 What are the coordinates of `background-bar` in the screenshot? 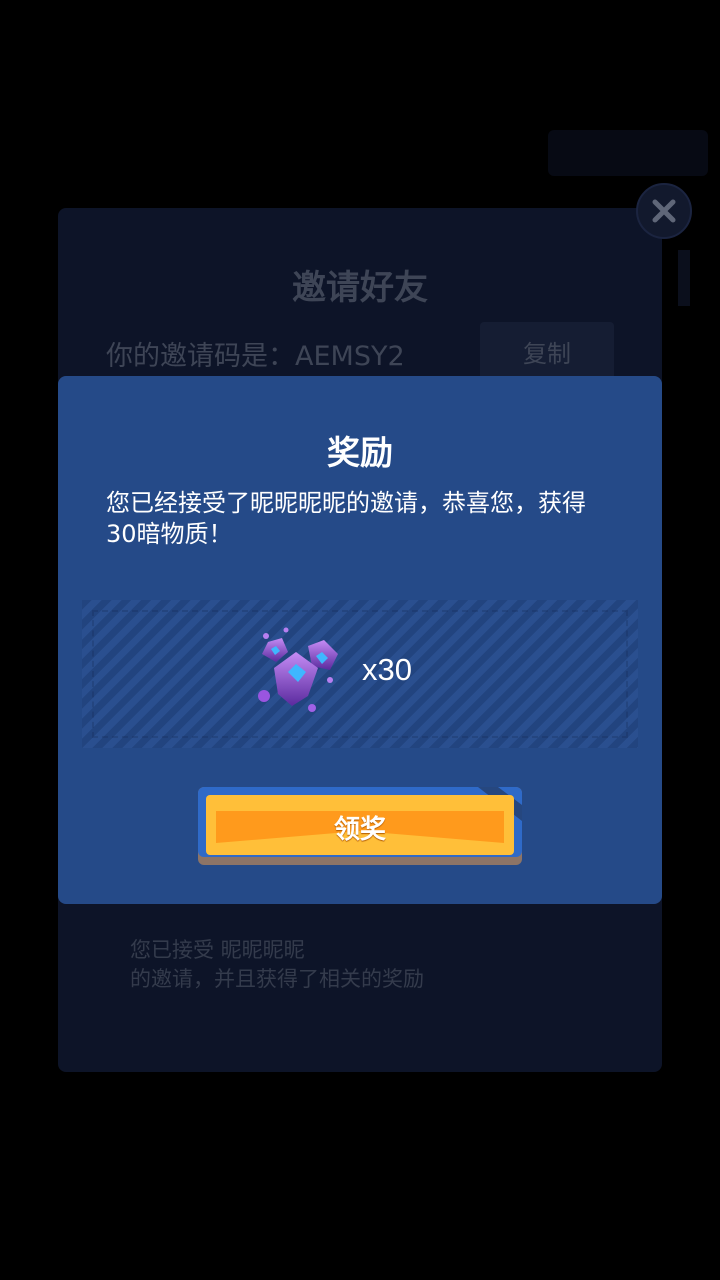 It's located at (684, 278).